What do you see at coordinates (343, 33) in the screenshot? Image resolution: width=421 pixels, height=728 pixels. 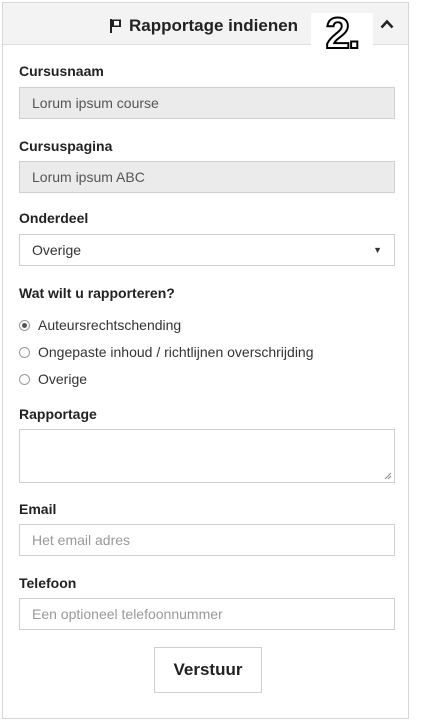 I see `step-badge-text: 2.` at bounding box center [343, 33].